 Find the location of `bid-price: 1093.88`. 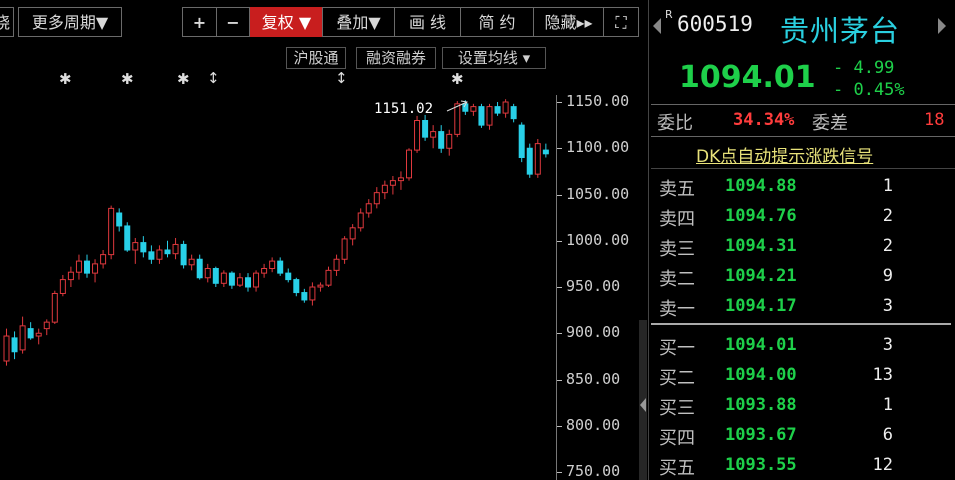

bid-price: 1093.88 is located at coordinates (761, 405).